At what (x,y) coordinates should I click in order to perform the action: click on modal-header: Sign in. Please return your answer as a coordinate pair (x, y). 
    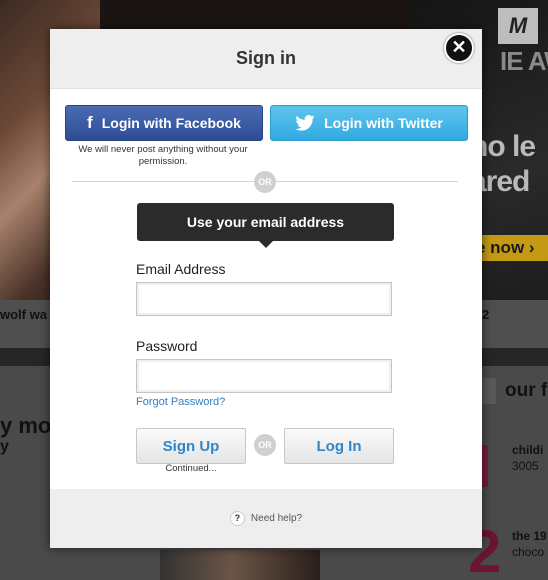
    Looking at the image, I should click on (266, 59).